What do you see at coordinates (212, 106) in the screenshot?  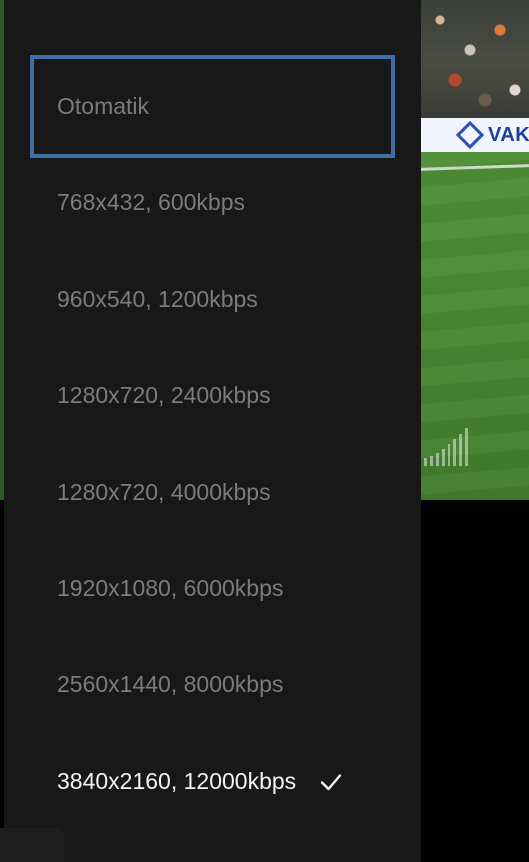 I see `quality-option-auto: Otomatik` at bounding box center [212, 106].